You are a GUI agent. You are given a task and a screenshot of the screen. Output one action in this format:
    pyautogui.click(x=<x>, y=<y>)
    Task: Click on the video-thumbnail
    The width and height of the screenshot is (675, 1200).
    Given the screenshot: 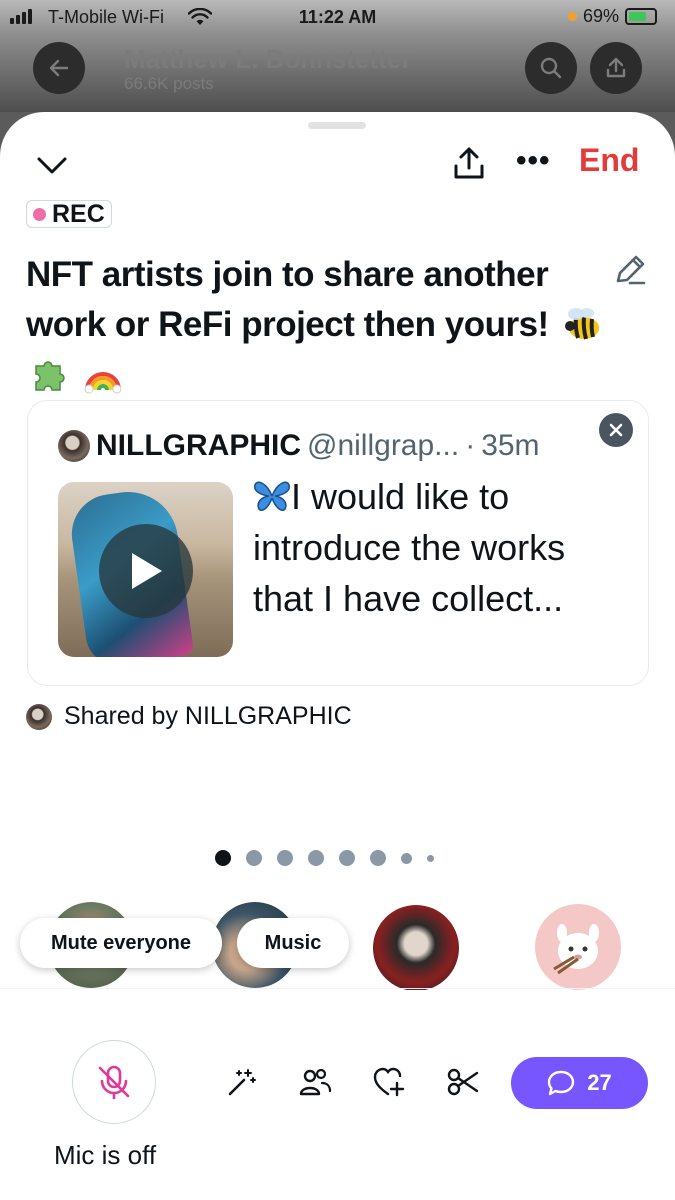 What is the action you would take?
    pyautogui.click(x=145, y=569)
    